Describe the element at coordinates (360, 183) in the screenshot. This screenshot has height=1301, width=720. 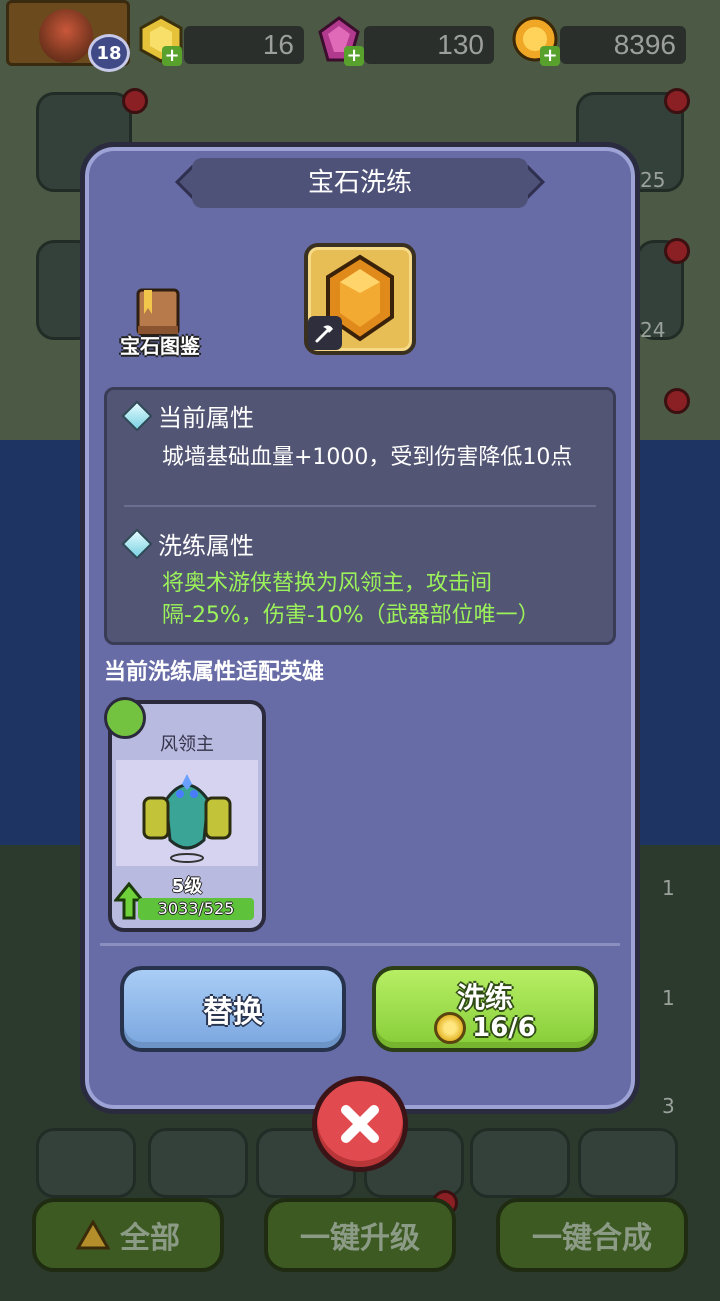
I see `dialog-title: 宝石洗练` at that location.